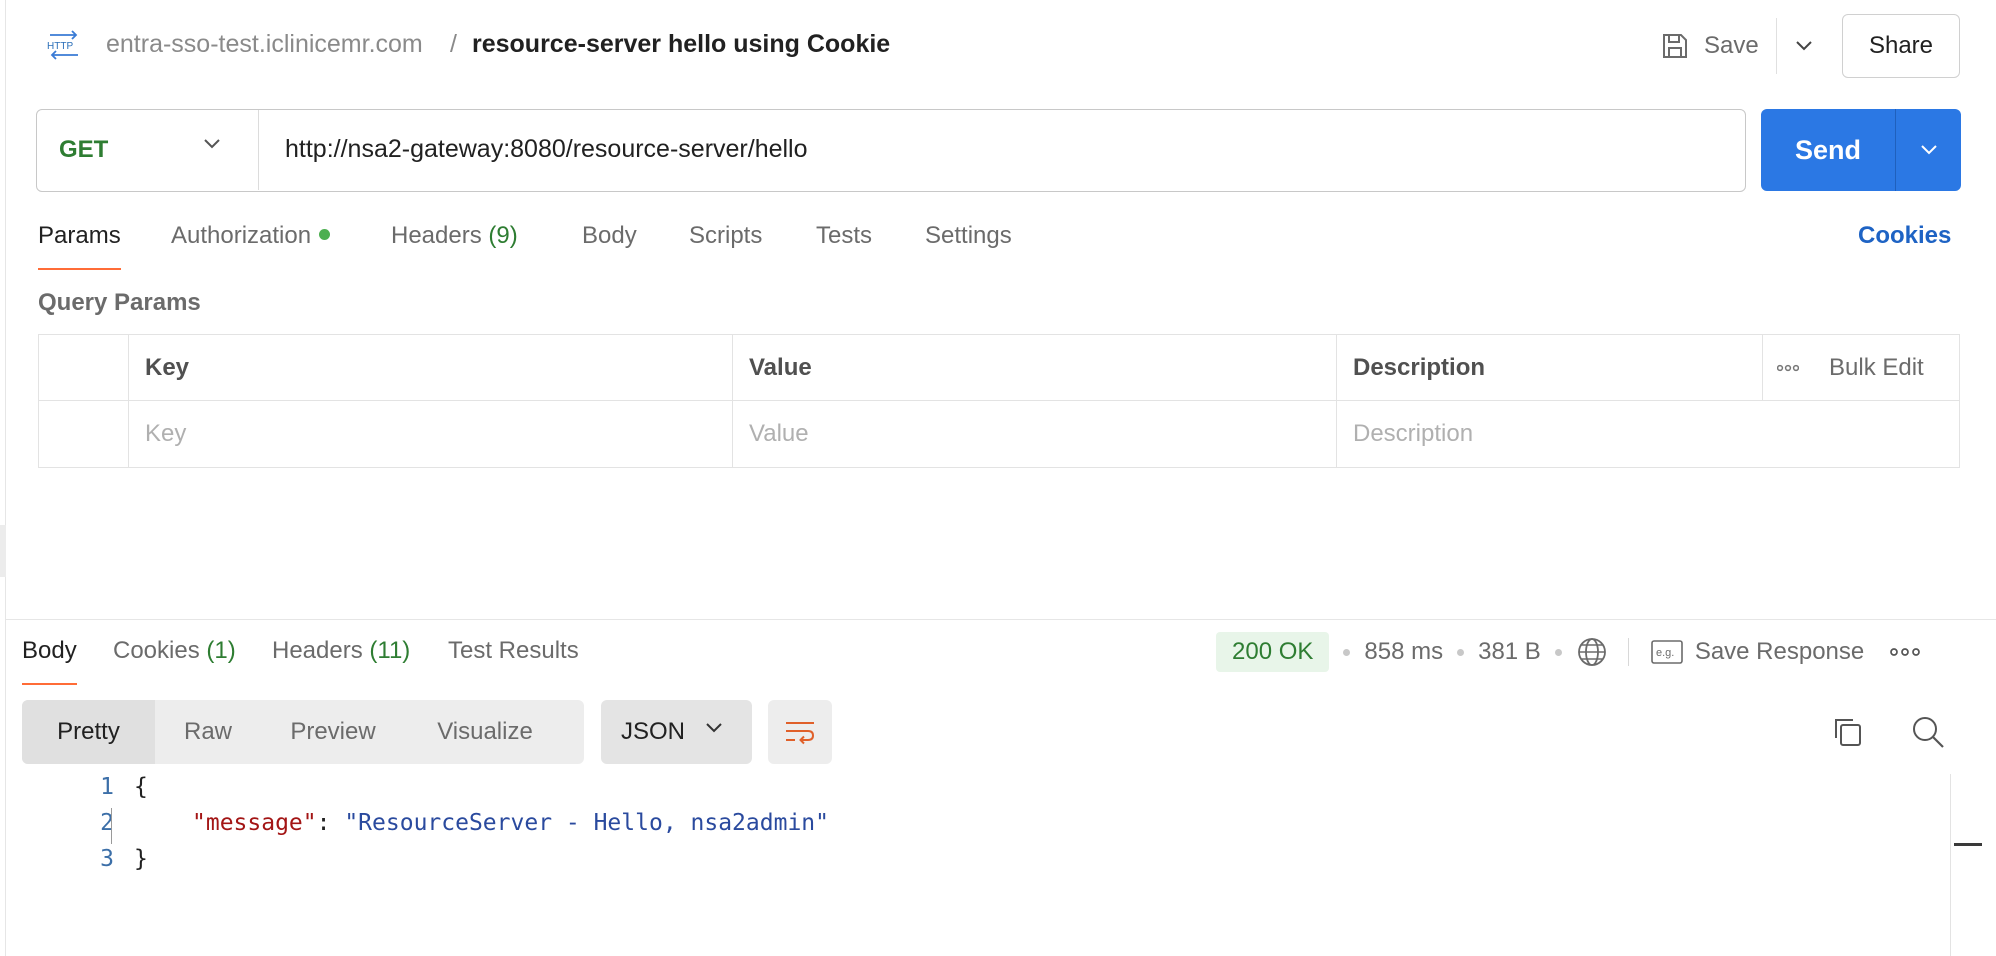  I want to click on http-icon: HTTP, so click(62, 45).